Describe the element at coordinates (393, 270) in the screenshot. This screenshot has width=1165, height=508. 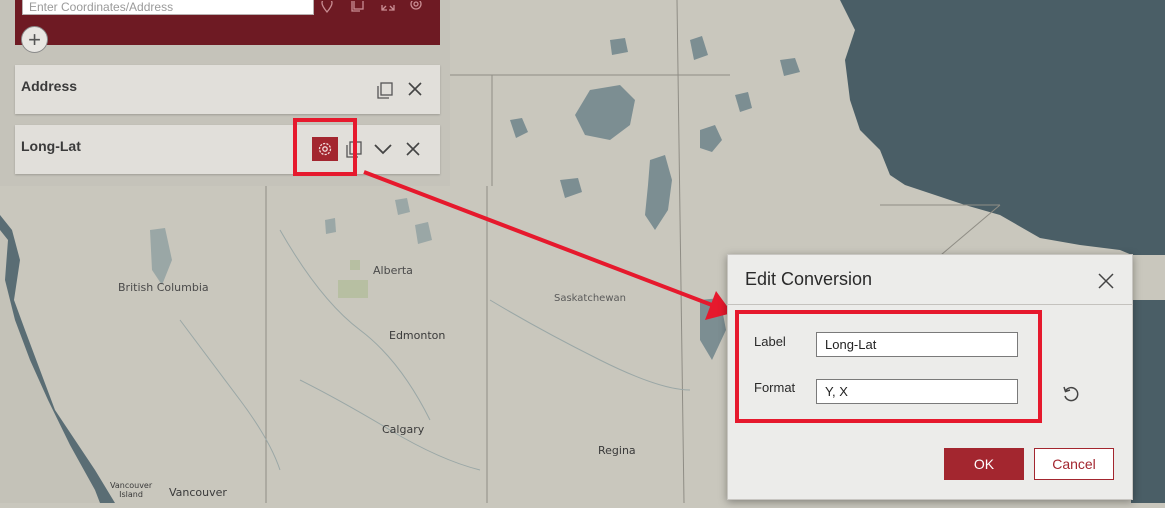
I see `map-label-alberta: Alberta` at that location.